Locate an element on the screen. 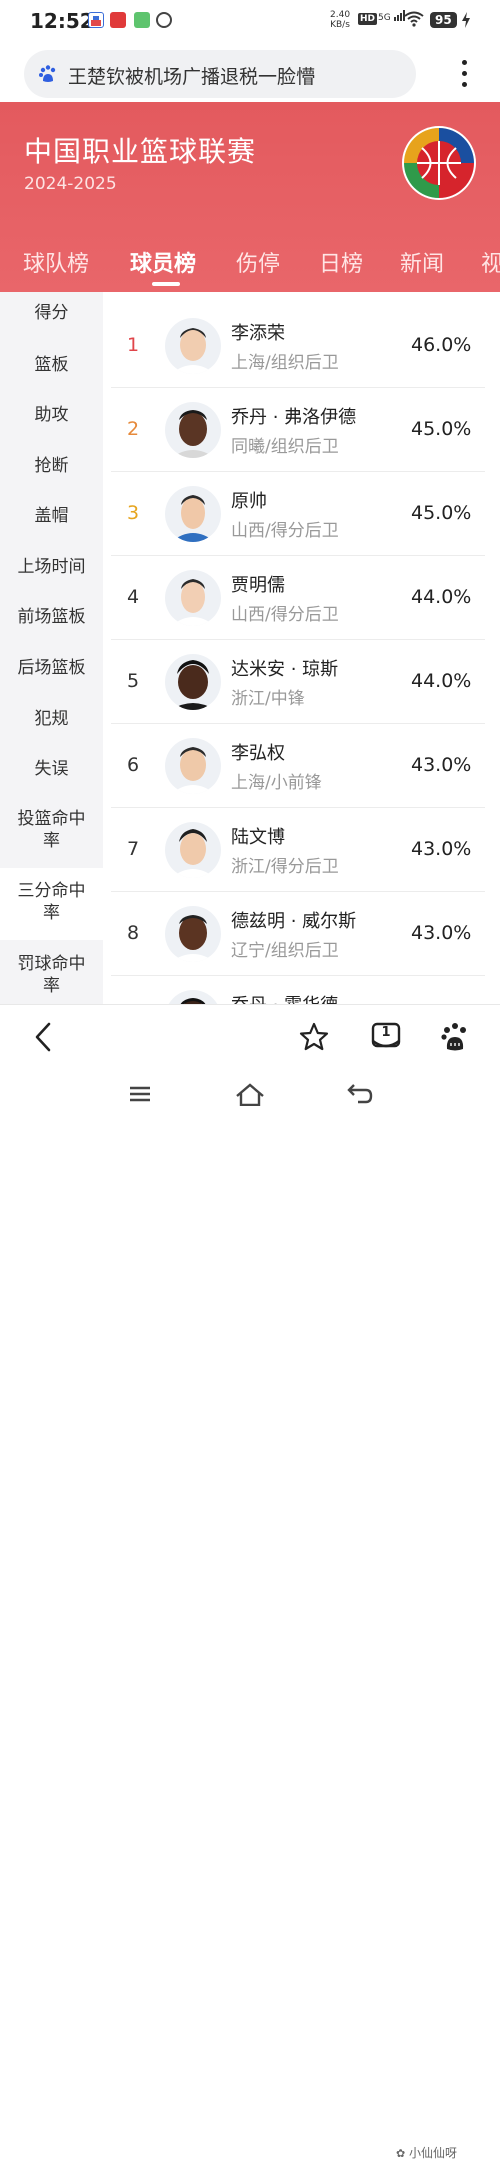  rank-number: 1 is located at coordinates (133, 345).